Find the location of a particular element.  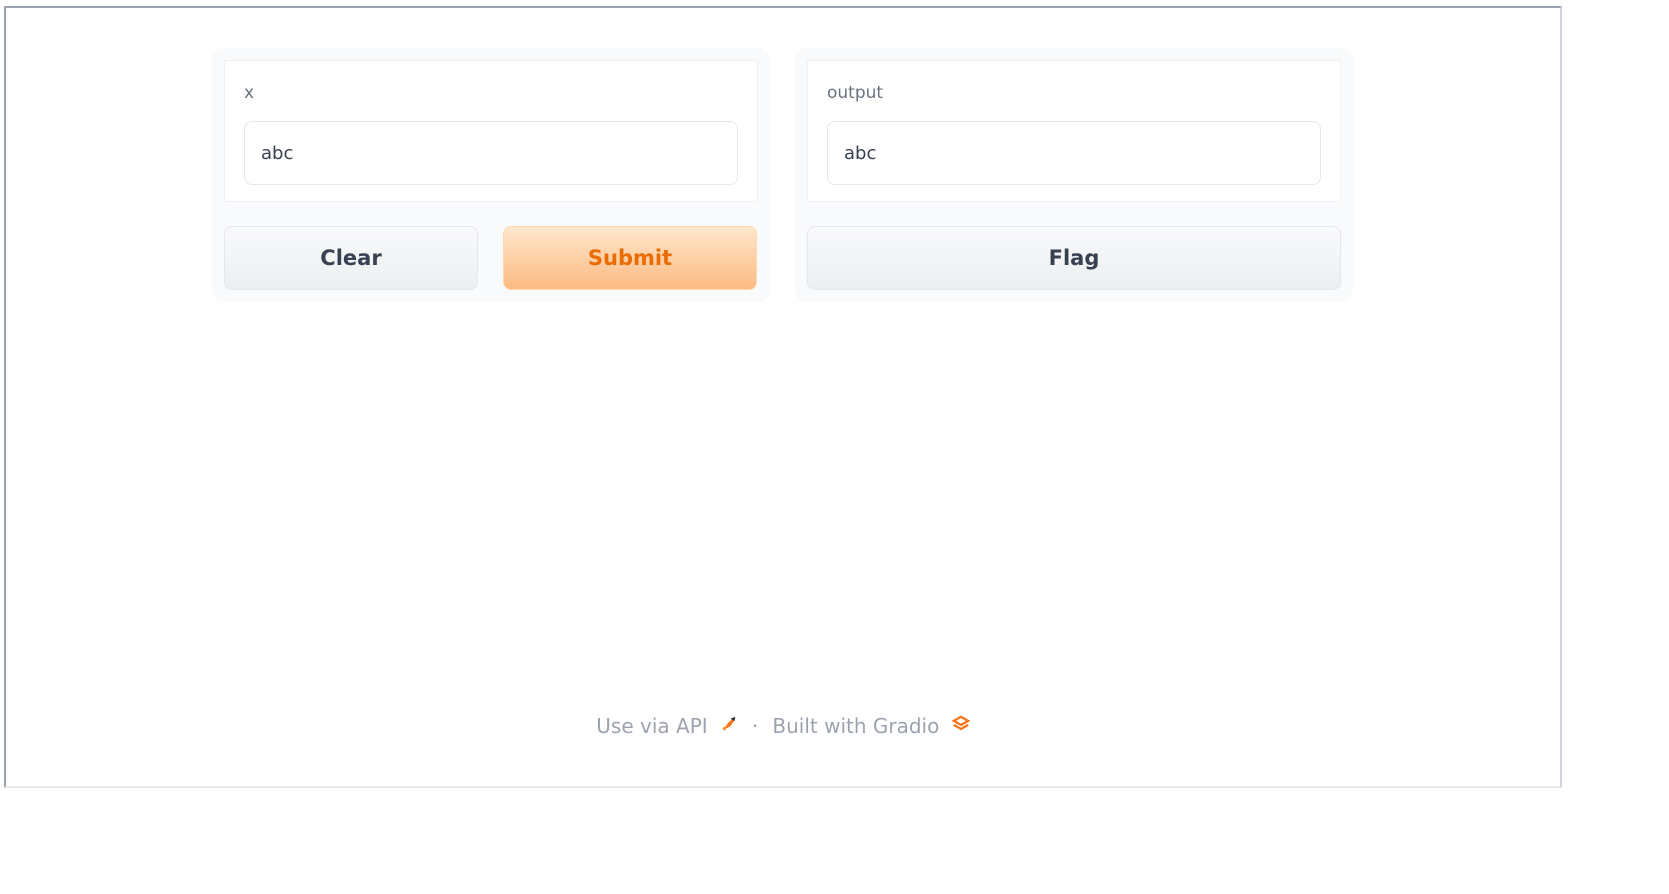

output-textbox is located at coordinates (1074, 153).